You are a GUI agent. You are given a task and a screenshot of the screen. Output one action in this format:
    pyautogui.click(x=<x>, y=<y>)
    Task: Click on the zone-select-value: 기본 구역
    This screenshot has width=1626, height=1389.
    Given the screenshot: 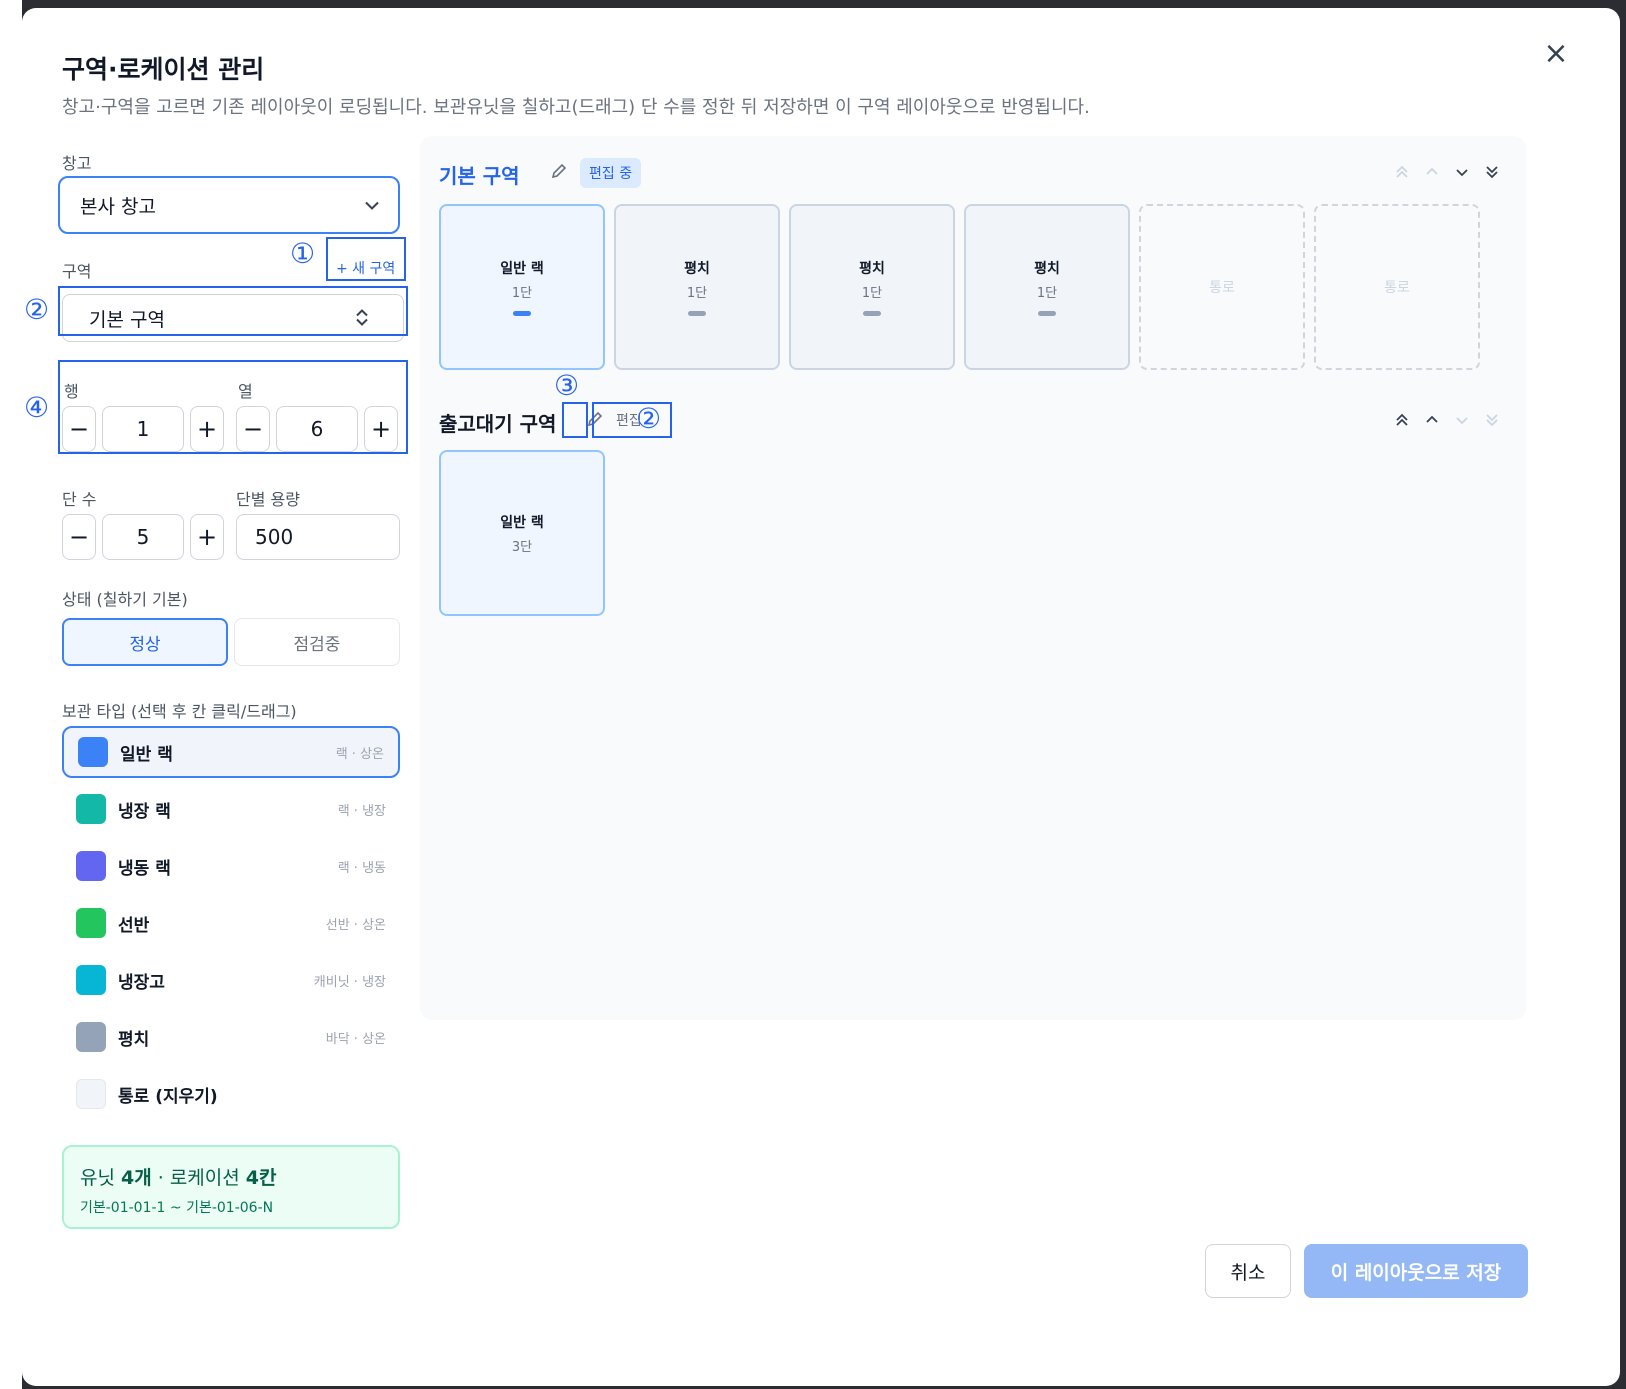 What is the action you would take?
    pyautogui.click(x=127, y=319)
    